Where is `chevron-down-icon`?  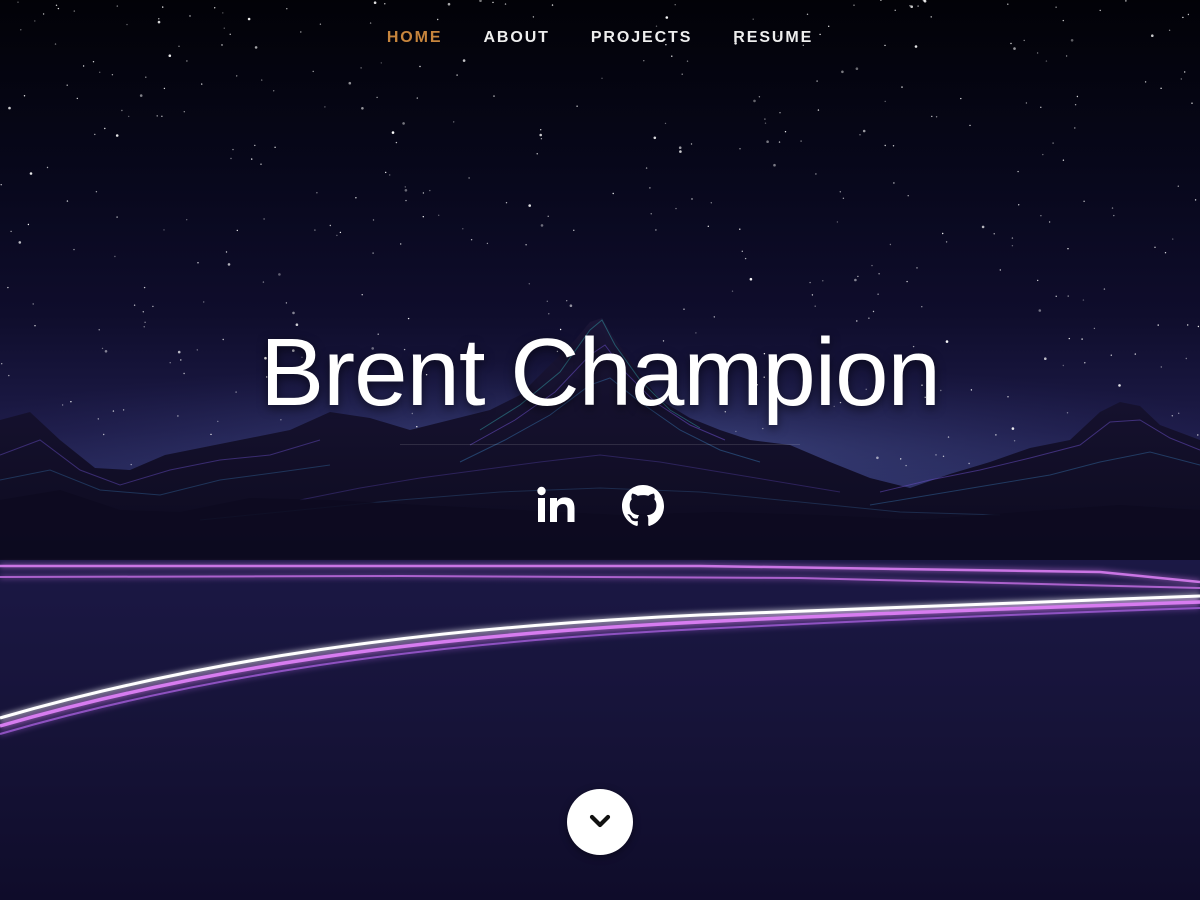 chevron-down-icon is located at coordinates (600, 821).